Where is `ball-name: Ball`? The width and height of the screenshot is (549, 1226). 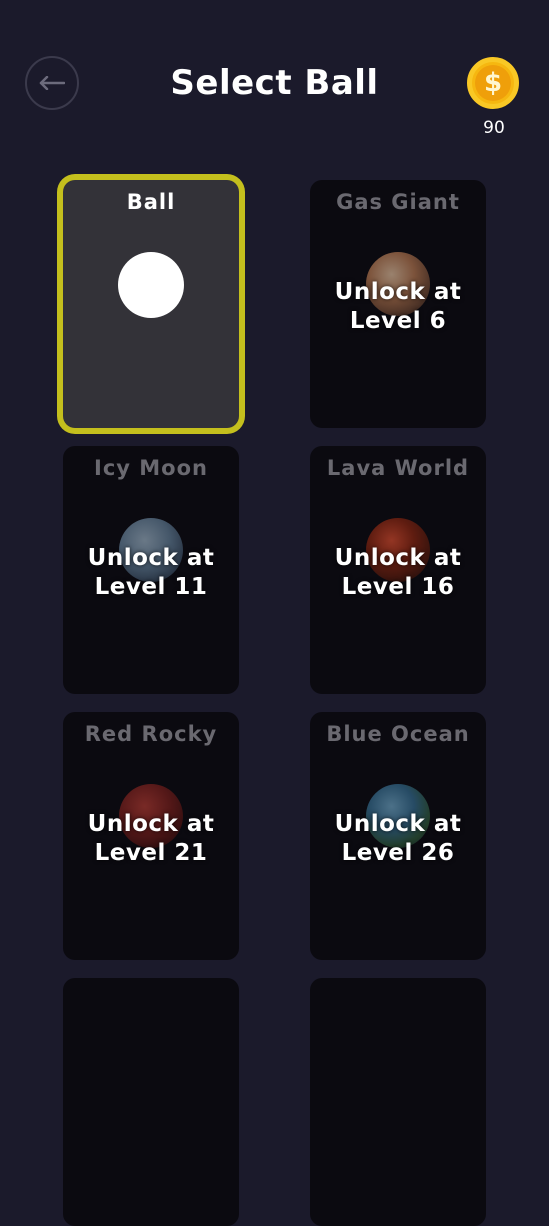
ball-name: Ball is located at coordinates (151, 202).